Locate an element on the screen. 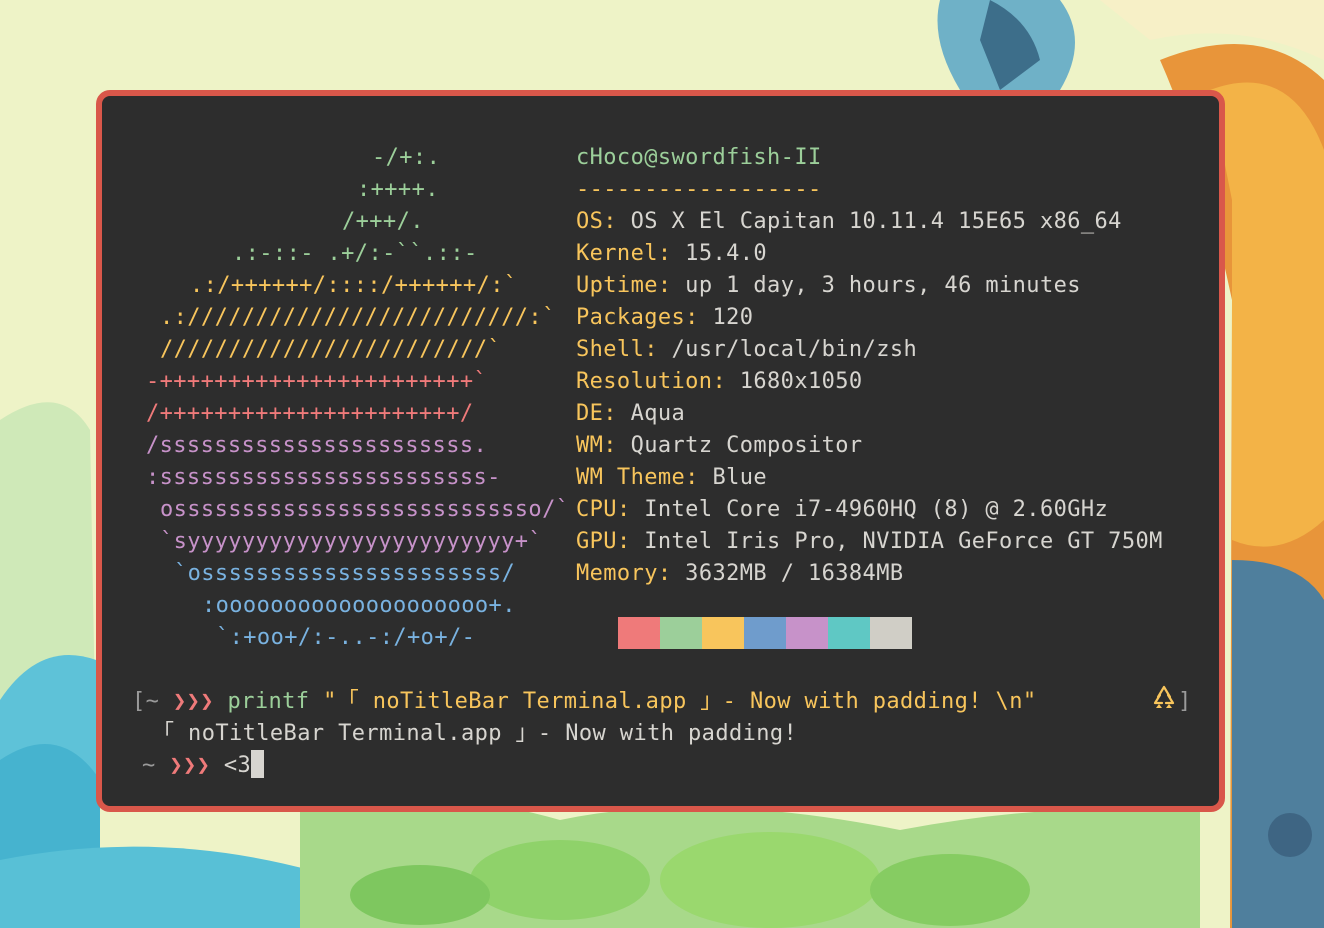 The image size is (1324, 928). info-key: Packages is located at coordinates (631, 317).